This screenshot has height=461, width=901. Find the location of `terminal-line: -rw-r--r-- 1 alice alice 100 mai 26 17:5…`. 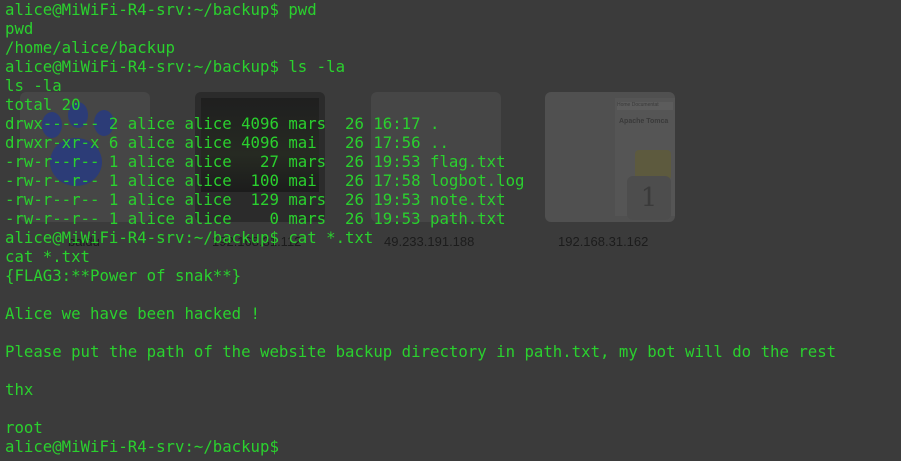

terminal-line: -rw-r--r-- 1 alice alice 100 mai 26 17:5… is located at coordinates (265, 180).